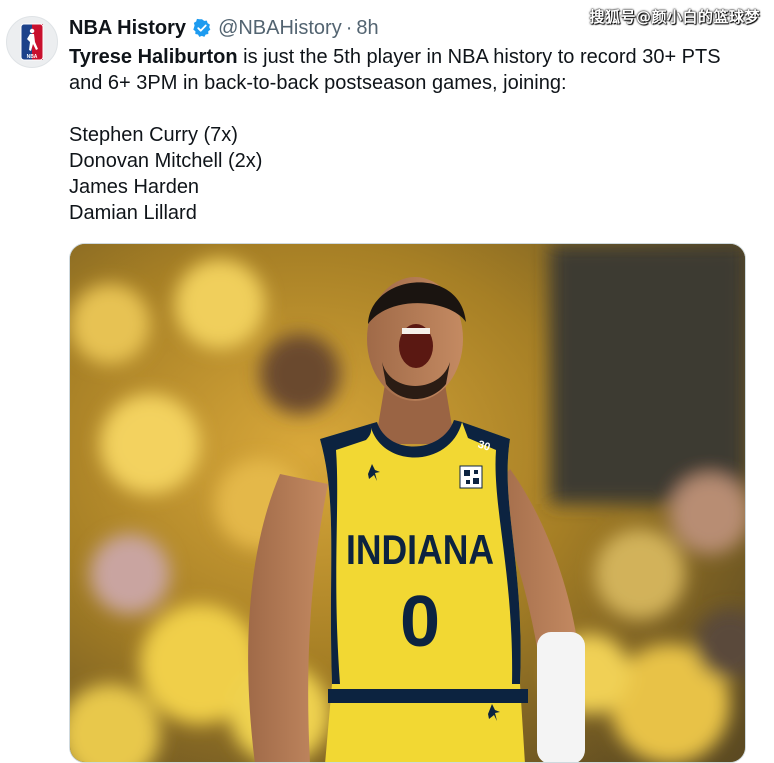 The width and height of the screenshot is (774, 763). I want to click on list-item: Damian Lillard, so click(133, 213).